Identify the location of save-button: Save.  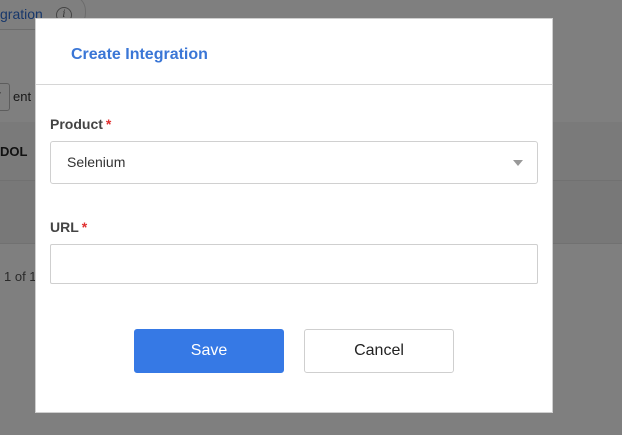
(209, 351).